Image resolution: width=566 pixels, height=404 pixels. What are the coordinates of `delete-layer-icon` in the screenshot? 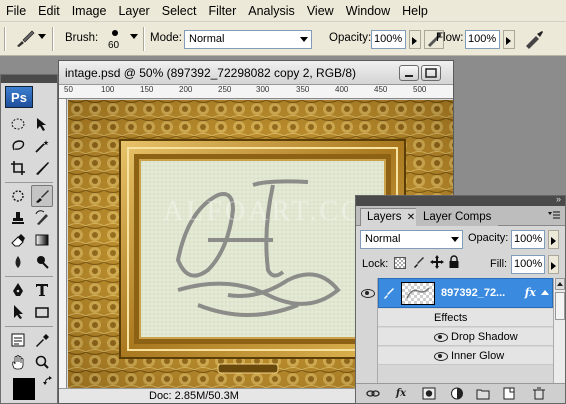 It's located at (539, 393).